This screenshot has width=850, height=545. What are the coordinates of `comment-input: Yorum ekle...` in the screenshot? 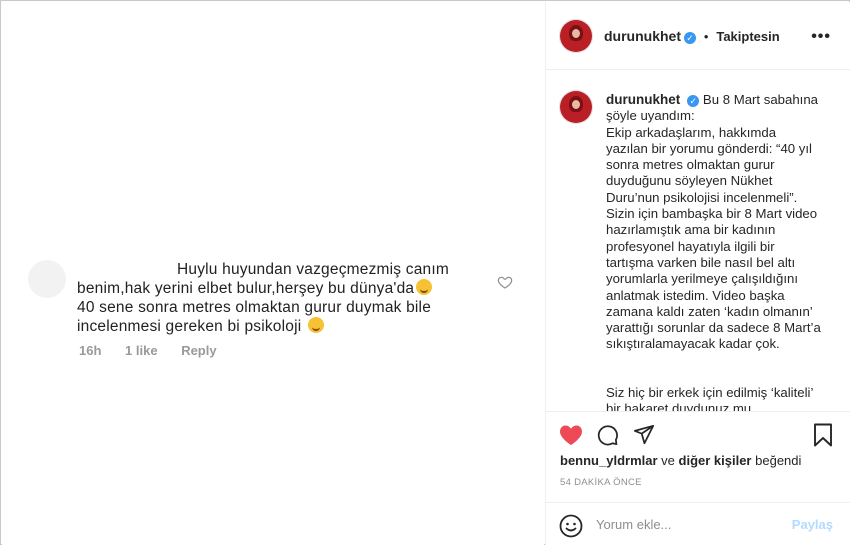 It's located at (633, 524).